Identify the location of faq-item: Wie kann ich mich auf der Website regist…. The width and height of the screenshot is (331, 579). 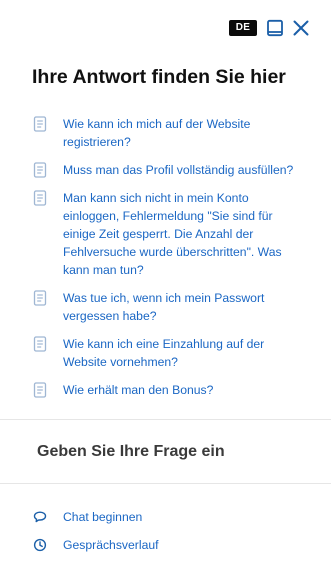
(165, 133).